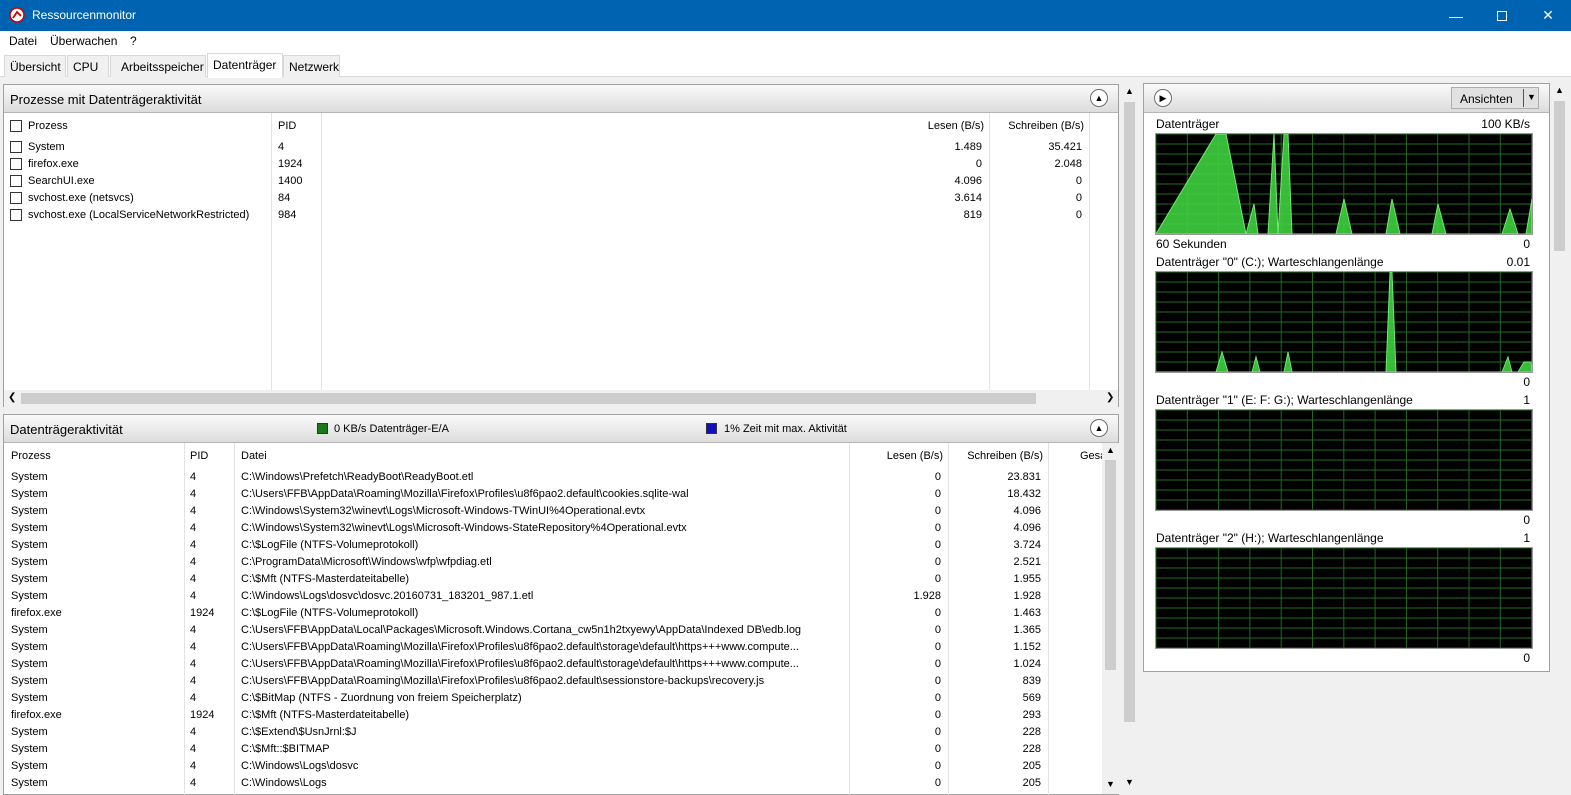  I want to click on views-button: Ansichten ▼, so click(1495, 98).